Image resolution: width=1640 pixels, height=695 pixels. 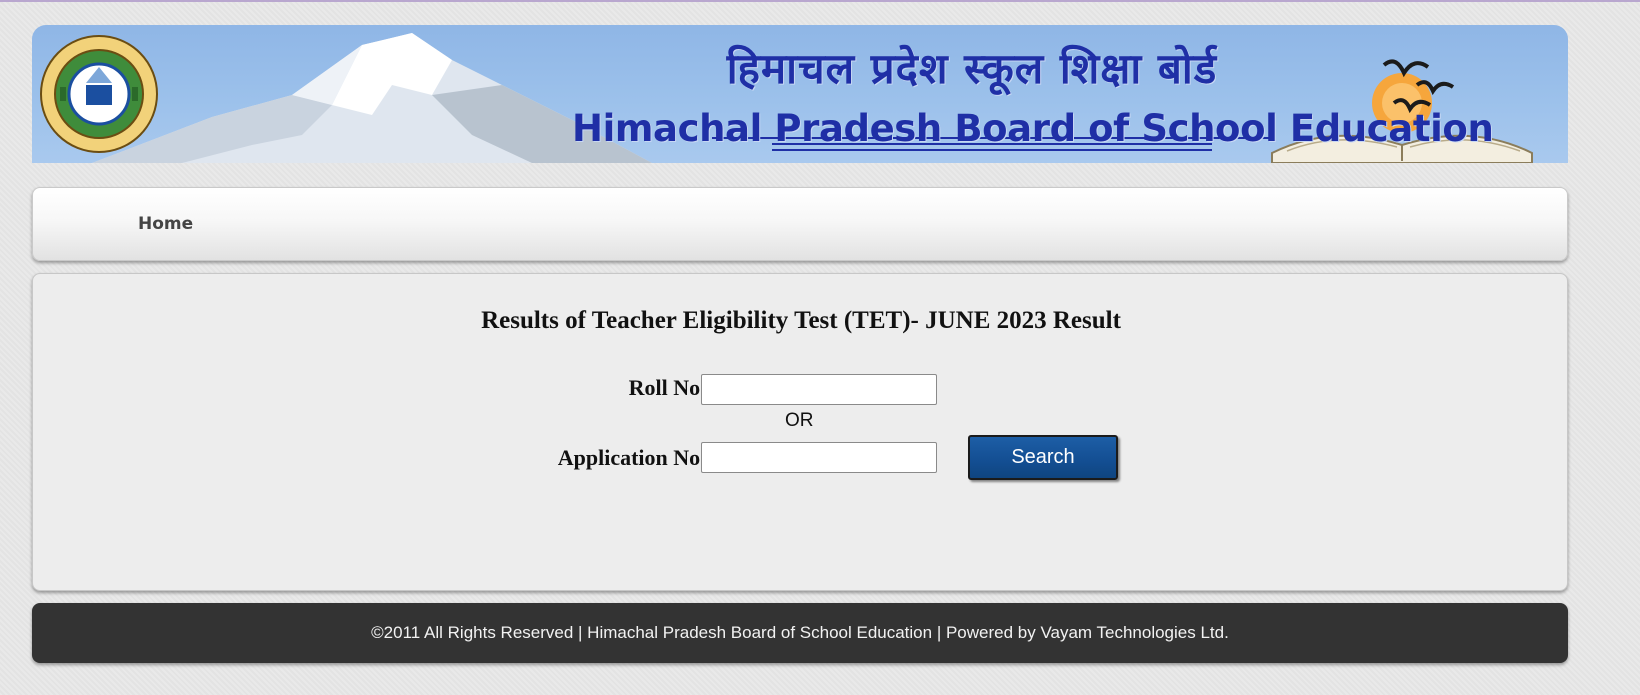 What do you see at coordinates (165, 224) in the screenshot?
I see `nav-item-home: Home` at bounding box center [165, 224].